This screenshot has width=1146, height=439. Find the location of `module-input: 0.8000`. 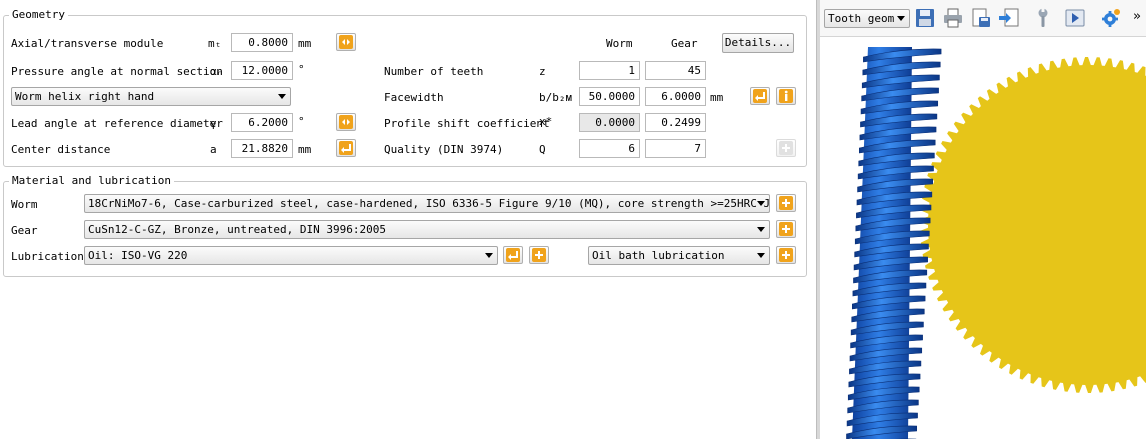

module-input: 0.8000 is located at coordinates (262, 42).